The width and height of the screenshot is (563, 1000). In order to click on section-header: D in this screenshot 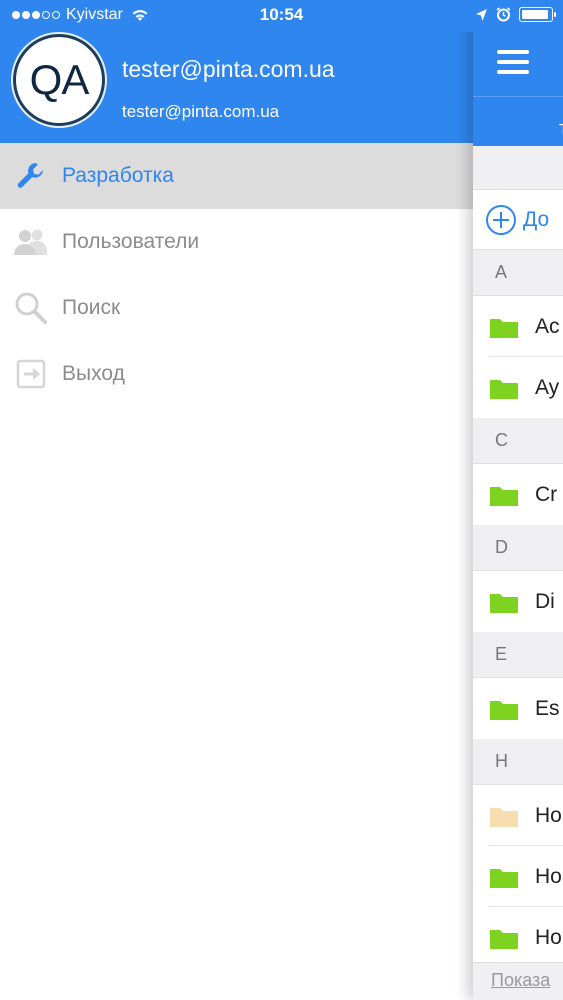, I will do `click(518, 548)`.